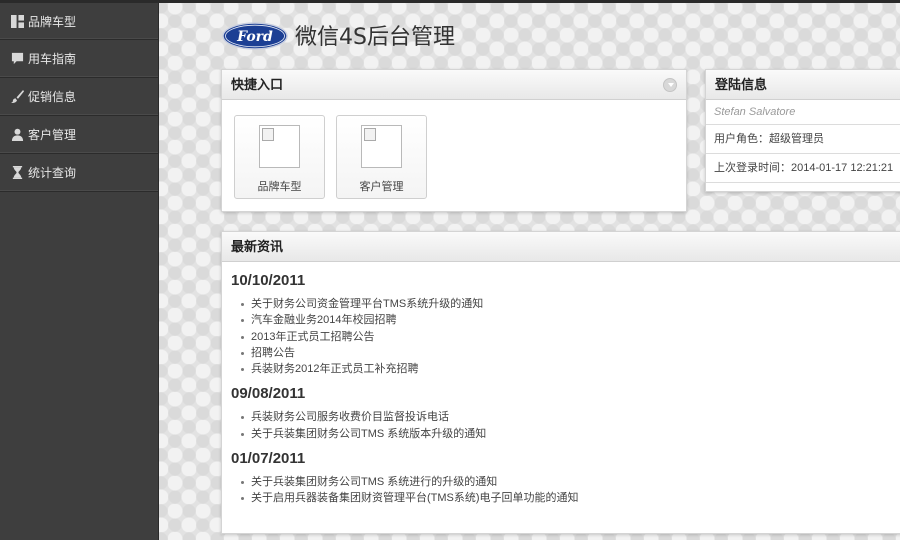  I want to click on brush-icon, so click(17, 97).